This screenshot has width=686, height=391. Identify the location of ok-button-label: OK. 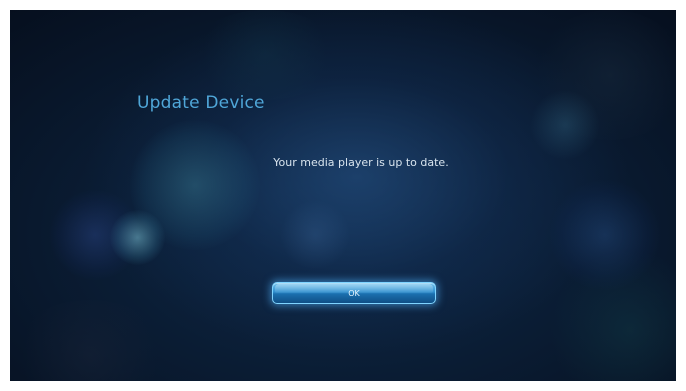
(354, 293).